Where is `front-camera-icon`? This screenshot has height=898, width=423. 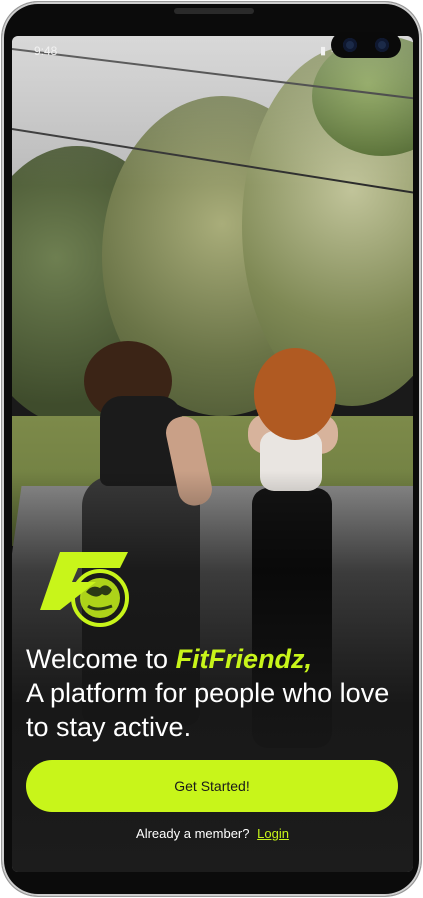
front-camera-icon is located at coordinates (366, 45).